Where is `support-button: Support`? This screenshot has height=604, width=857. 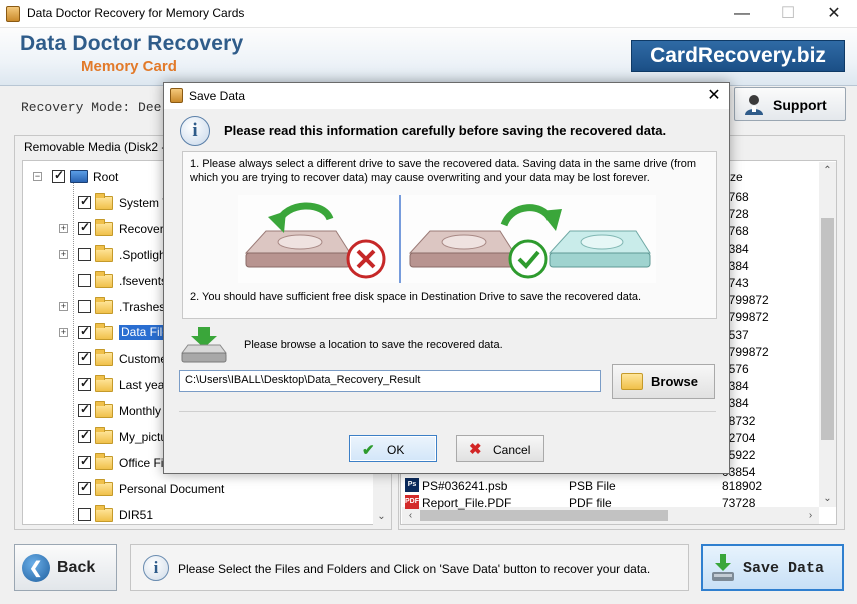 support-button: Support is located at coordinates (790, 104).